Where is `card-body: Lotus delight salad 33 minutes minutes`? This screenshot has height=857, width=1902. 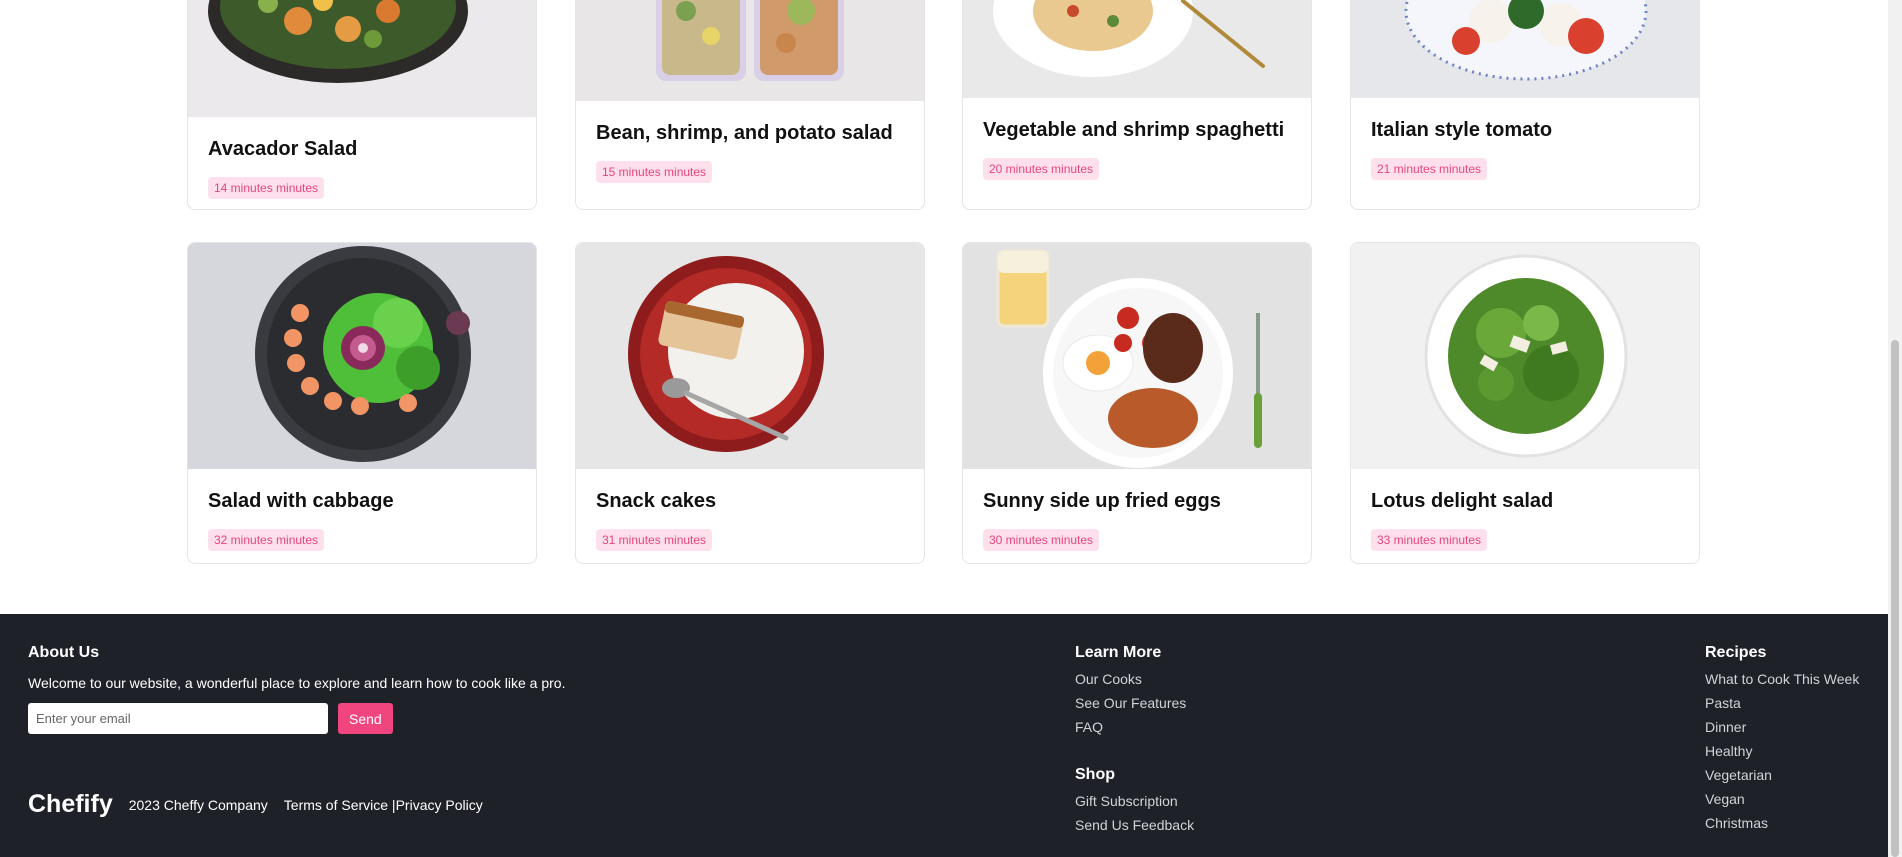 card-body: Lotus delight salad 33 minutes minutes is located at coordinates (1525, 520).